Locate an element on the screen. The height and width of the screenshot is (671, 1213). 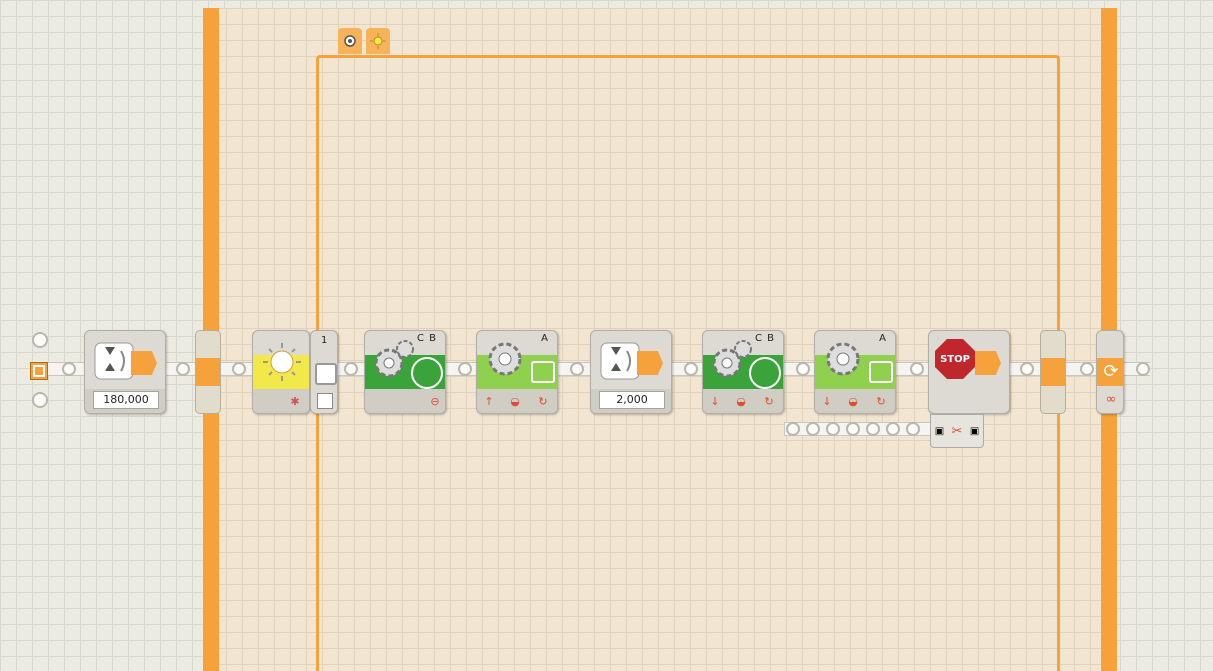
stop-sign-icon: STOP is located at coordinates (955, 359).